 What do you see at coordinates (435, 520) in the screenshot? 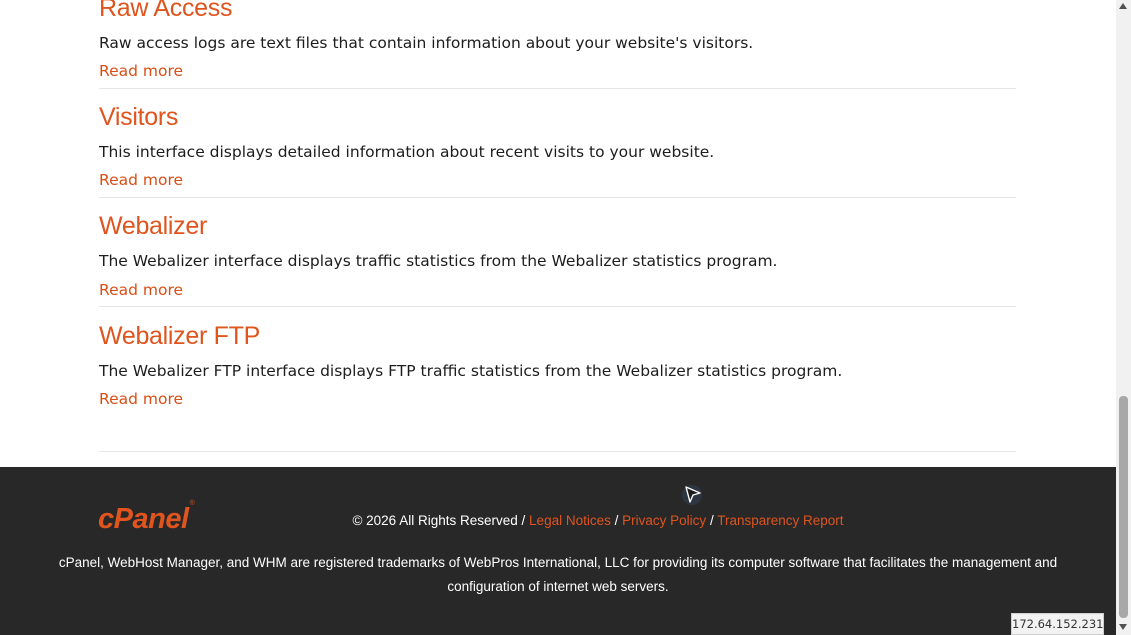
I see `copyright-text: © 2026 All Rights Reserved` at bounding box center [435, 520].